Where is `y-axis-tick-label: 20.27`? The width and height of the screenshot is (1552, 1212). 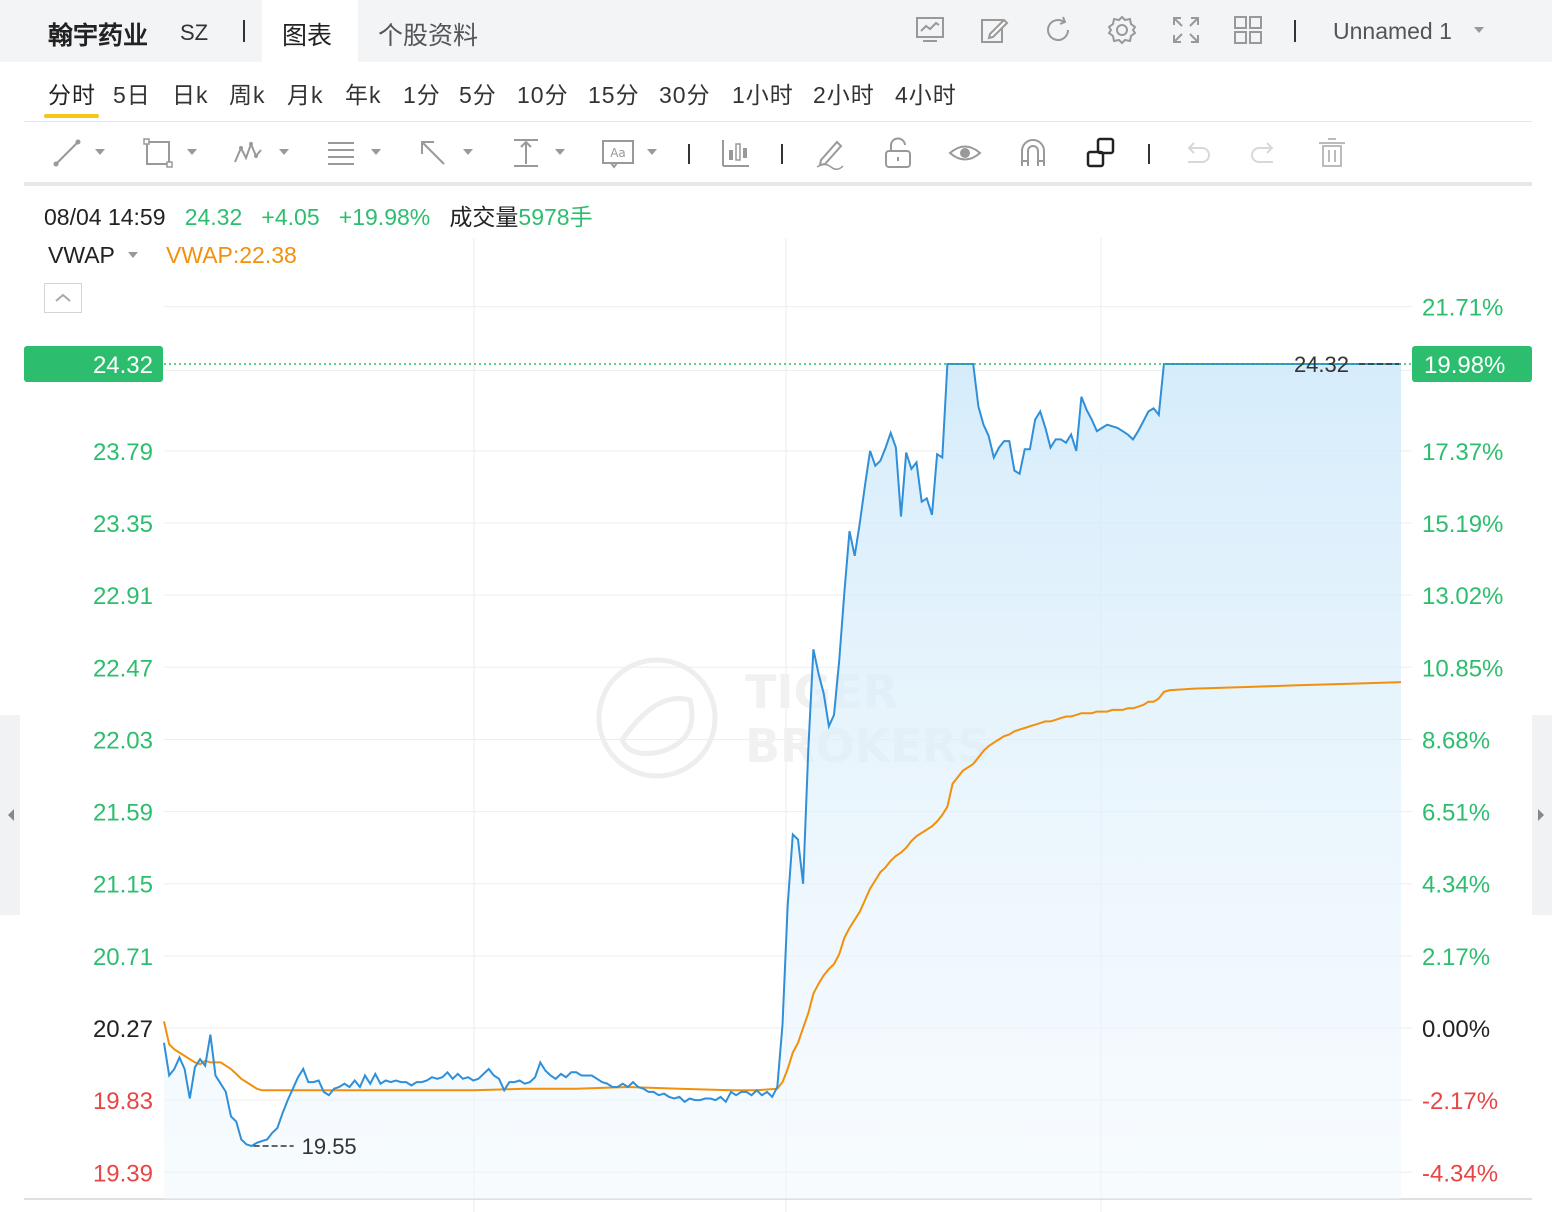
y-axis-tick-label: 20.27 is located at coordinates (123, 1029).